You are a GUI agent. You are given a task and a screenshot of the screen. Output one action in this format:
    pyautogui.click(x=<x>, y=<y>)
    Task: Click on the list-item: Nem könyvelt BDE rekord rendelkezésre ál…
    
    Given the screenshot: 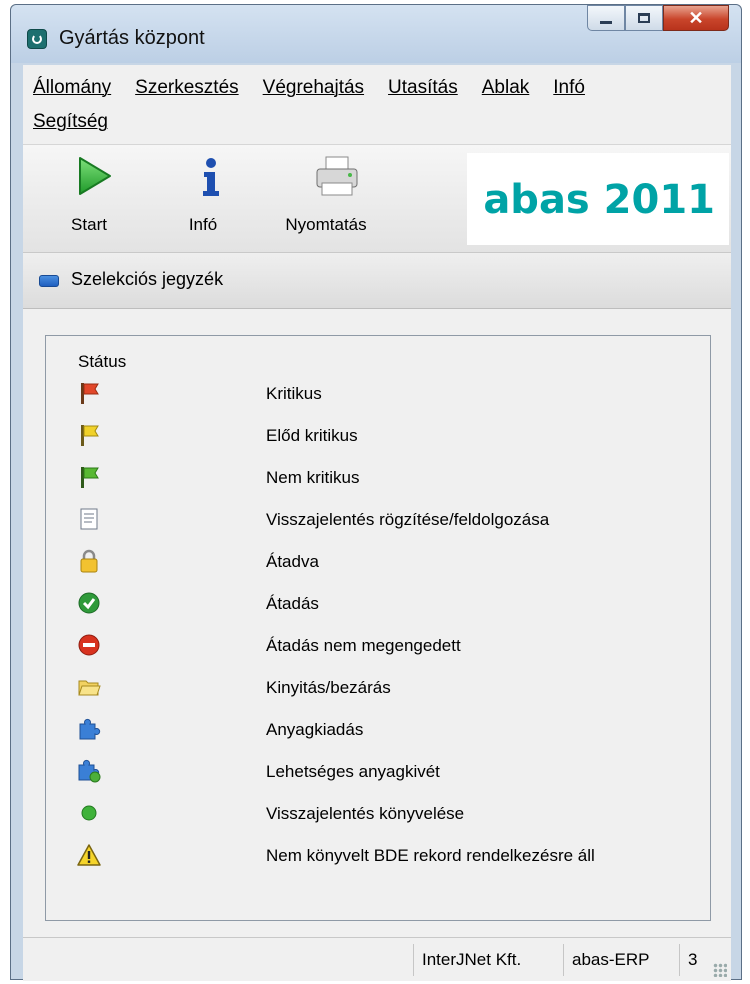 What is the action you would take?
    pyautogui.click(x=391, y=856)
    